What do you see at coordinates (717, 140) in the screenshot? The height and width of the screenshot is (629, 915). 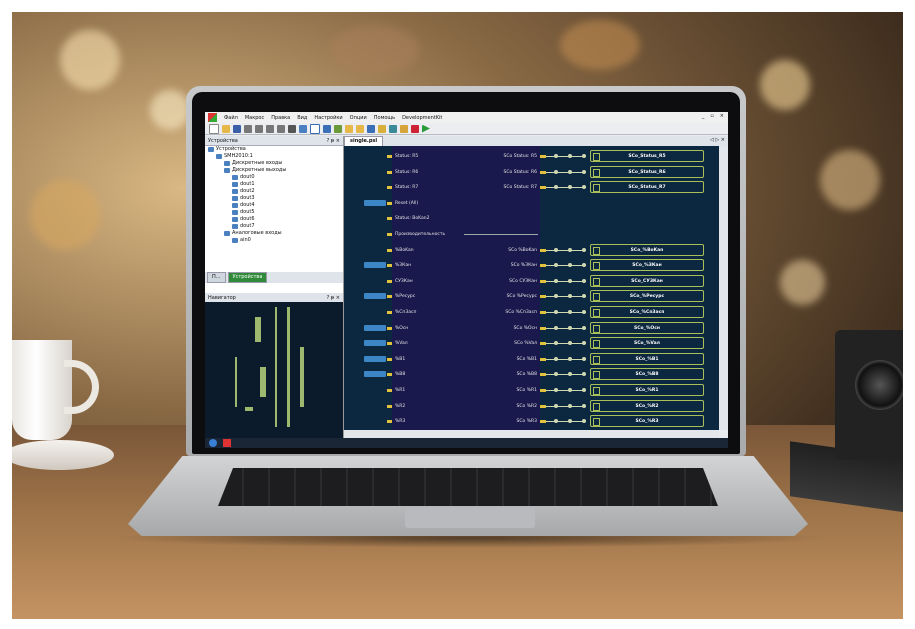 I see `document-tab-controls: ◁ ▷ ×` at bounding box center [717, 140].